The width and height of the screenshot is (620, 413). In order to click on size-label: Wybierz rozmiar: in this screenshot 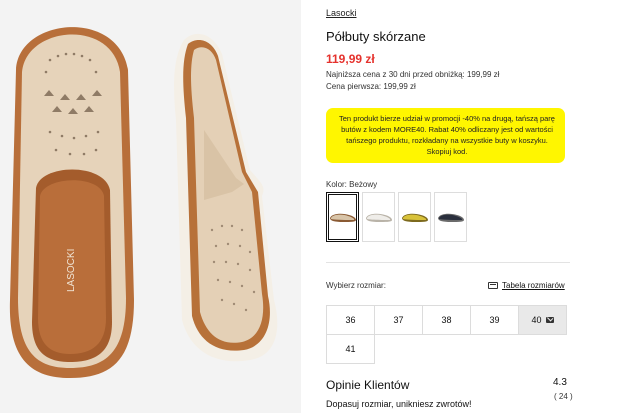, I will do `click(356, 285)`.